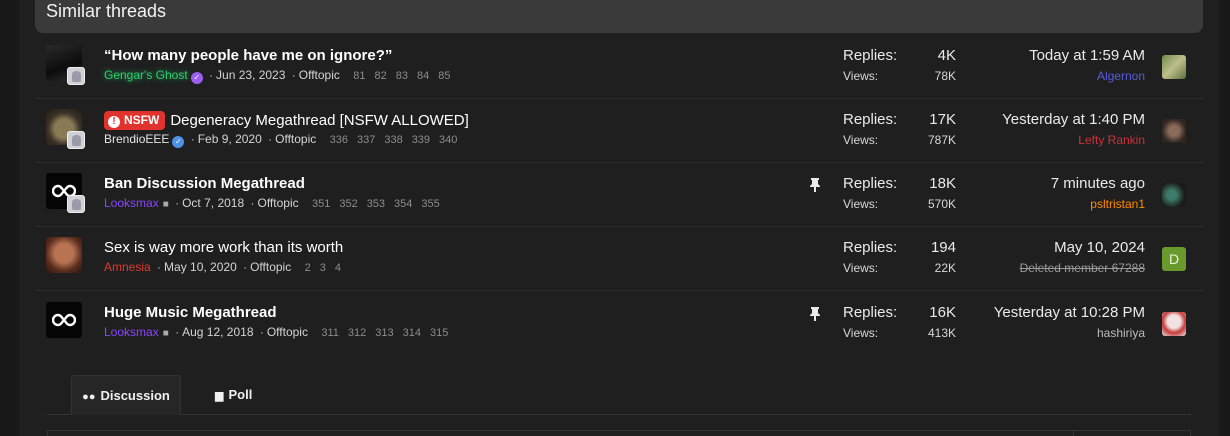  Describe the element at coordinates (1099, 247) in the screenshot. I see `last-post-time: May 10, 2024` at that location.